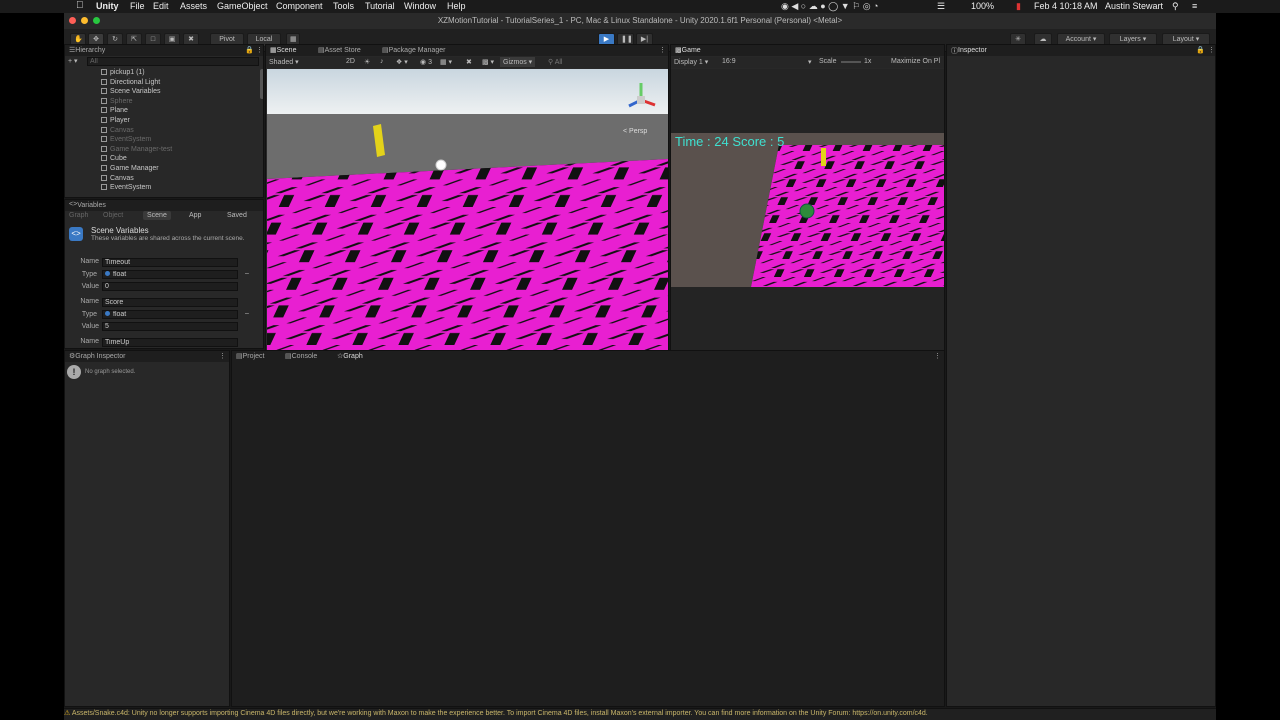 The image size is (1280, 720). Describe the element at coordinates (284, 62) in the screenshot. I see `shading-dropdown: Shaded ▾` at that location.